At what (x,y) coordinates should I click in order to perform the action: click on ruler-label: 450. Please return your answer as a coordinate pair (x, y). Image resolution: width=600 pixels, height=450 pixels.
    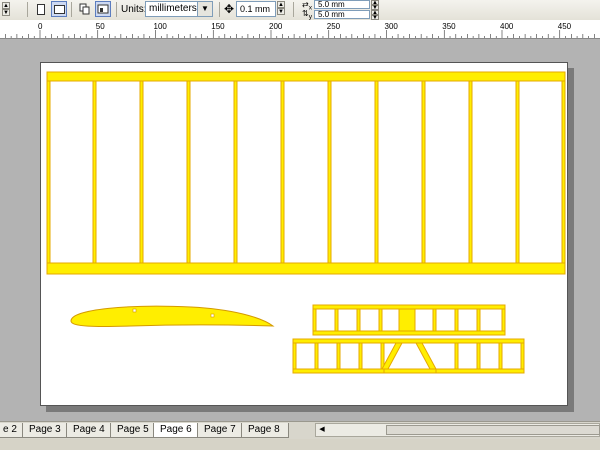
    Looking at the image, I should click on (565, 26).